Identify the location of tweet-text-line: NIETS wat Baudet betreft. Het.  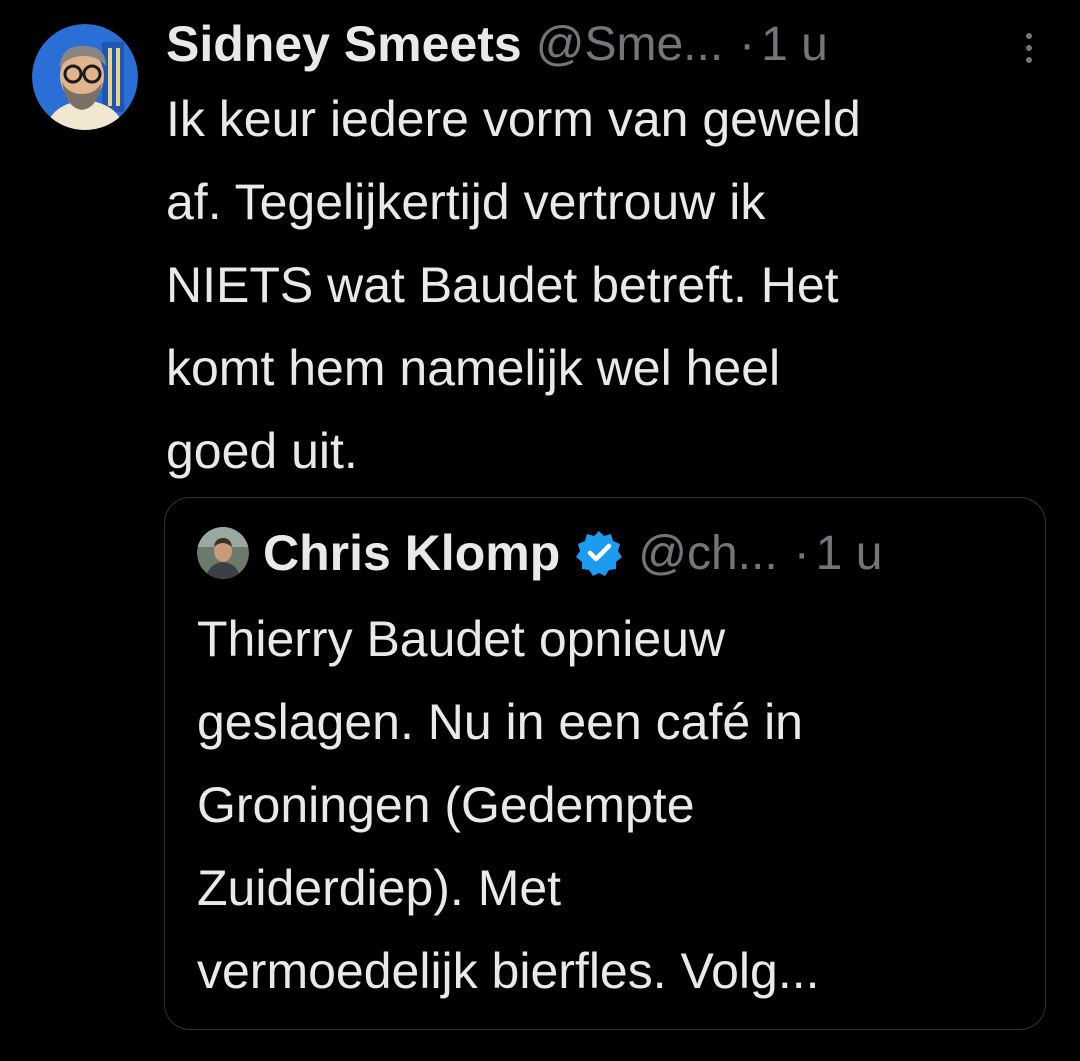
(502, 285).